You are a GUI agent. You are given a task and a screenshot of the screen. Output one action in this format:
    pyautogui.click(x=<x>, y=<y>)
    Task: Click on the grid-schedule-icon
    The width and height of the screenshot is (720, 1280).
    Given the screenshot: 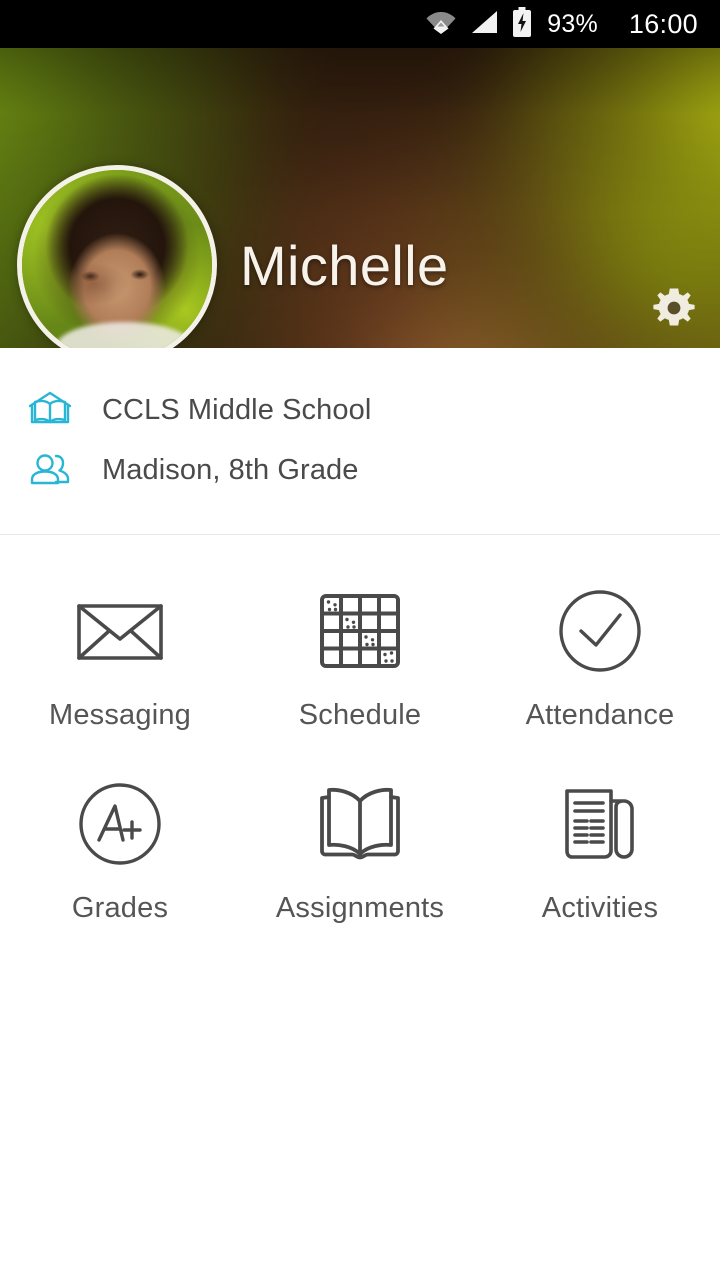 What is the action you would take?
    pyautogui.click(x=360, y=631)
    